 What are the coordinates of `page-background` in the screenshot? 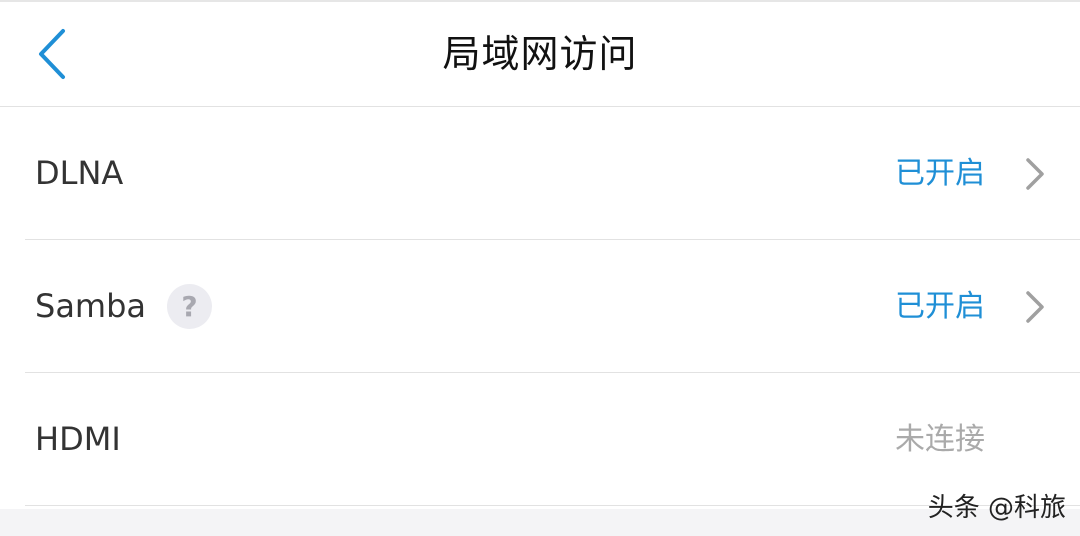 It's located at (540, 522).